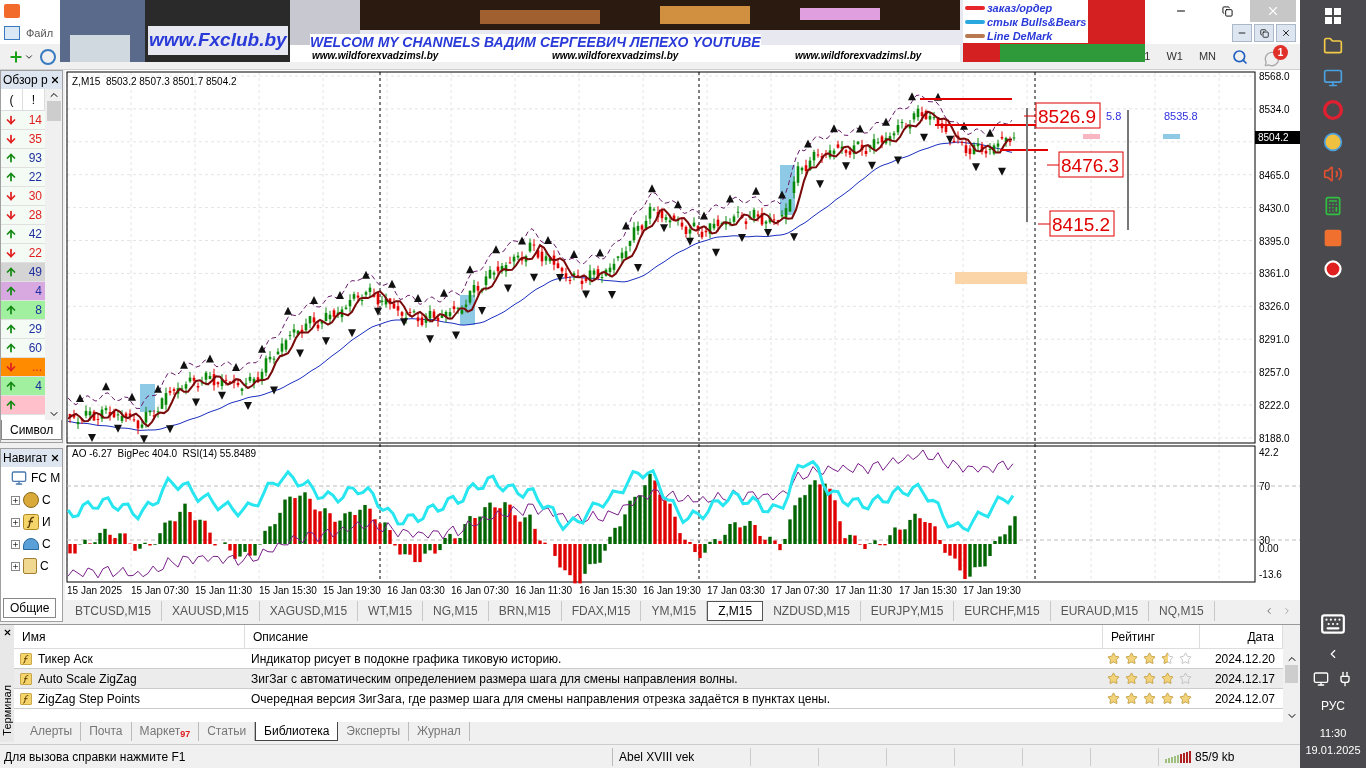 The height and width of the screenshot is (768, 1366). Describe the element at coordinates (1002, 611) in the screenshot. I see `chart-tab: EURCHF,M15` at that location.